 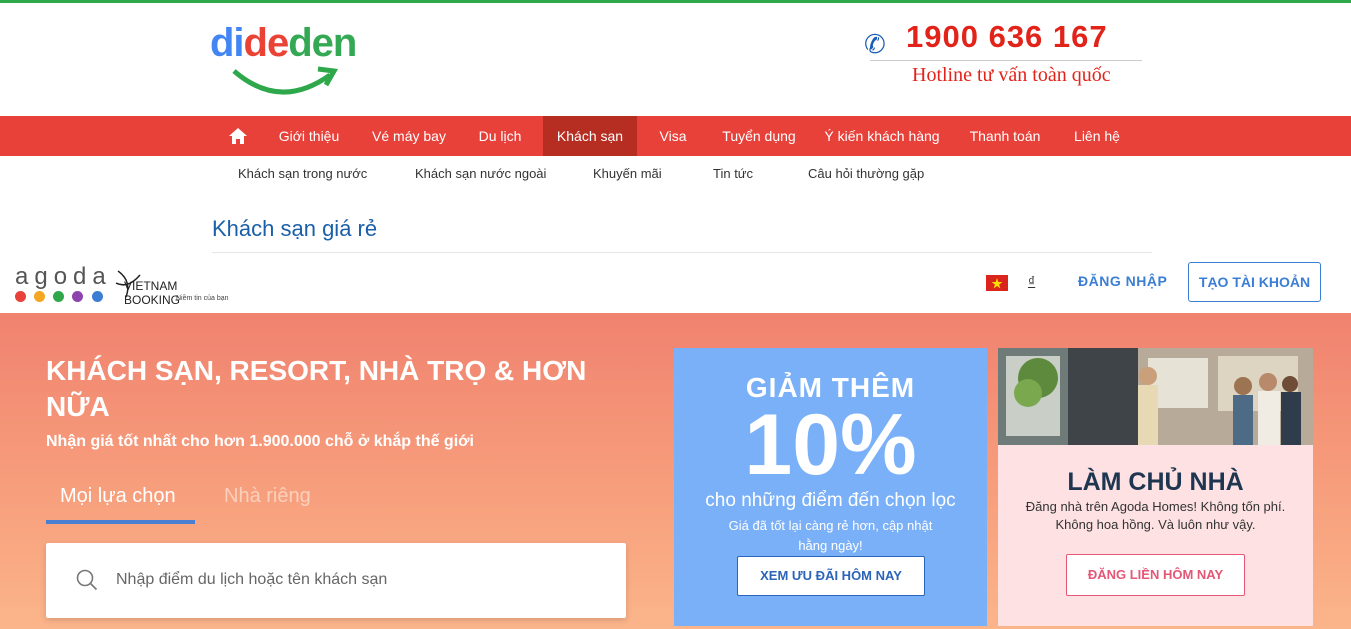 What do you see at coordinates (1005, 136) in the screenshot?
I see `nav-item-thanh-toan: Thanh toán` at bounding box center [1005, 136].